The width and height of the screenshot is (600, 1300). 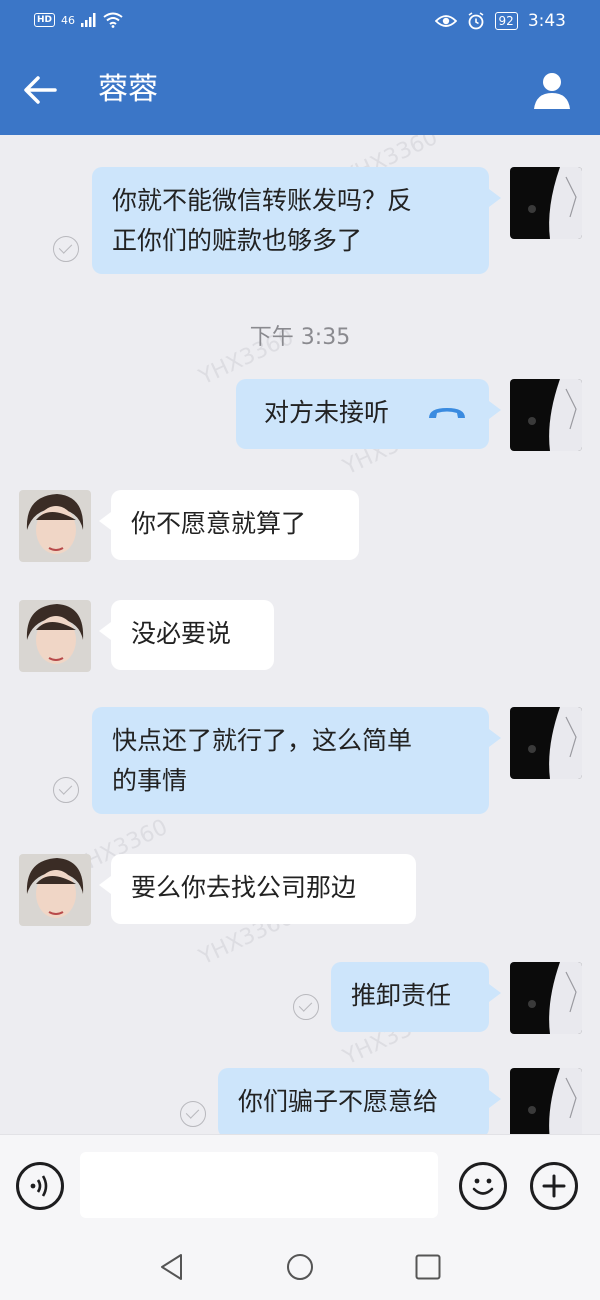 What do you see at coordinates (68, 20) in the screenshot?
I see `network-label: 46` at bounding box center [68, 20].